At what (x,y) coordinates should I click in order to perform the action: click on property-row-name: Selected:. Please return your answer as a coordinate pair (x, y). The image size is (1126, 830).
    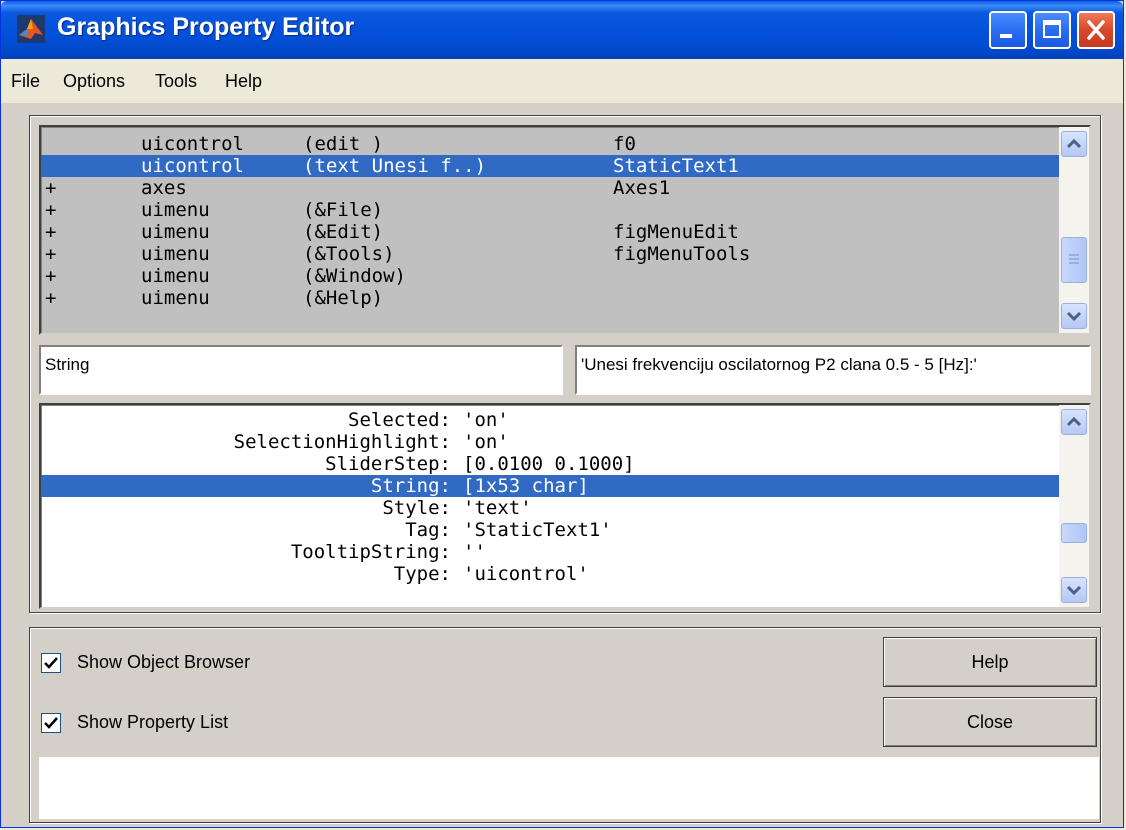
    Looking at the image, I should click on (399, 420).